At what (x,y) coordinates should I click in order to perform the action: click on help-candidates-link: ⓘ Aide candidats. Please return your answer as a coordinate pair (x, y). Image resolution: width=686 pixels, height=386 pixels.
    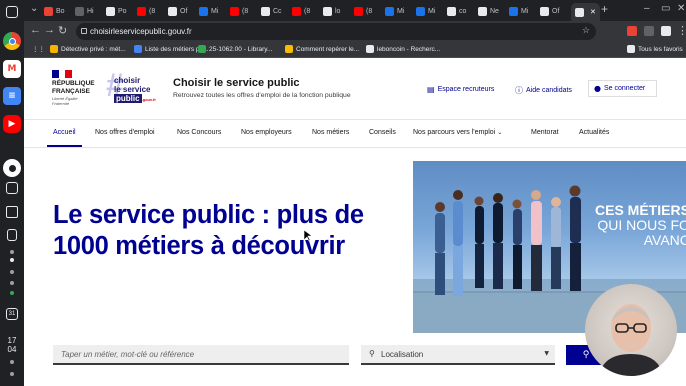
    Looking at the image, I should click on (543, 90).